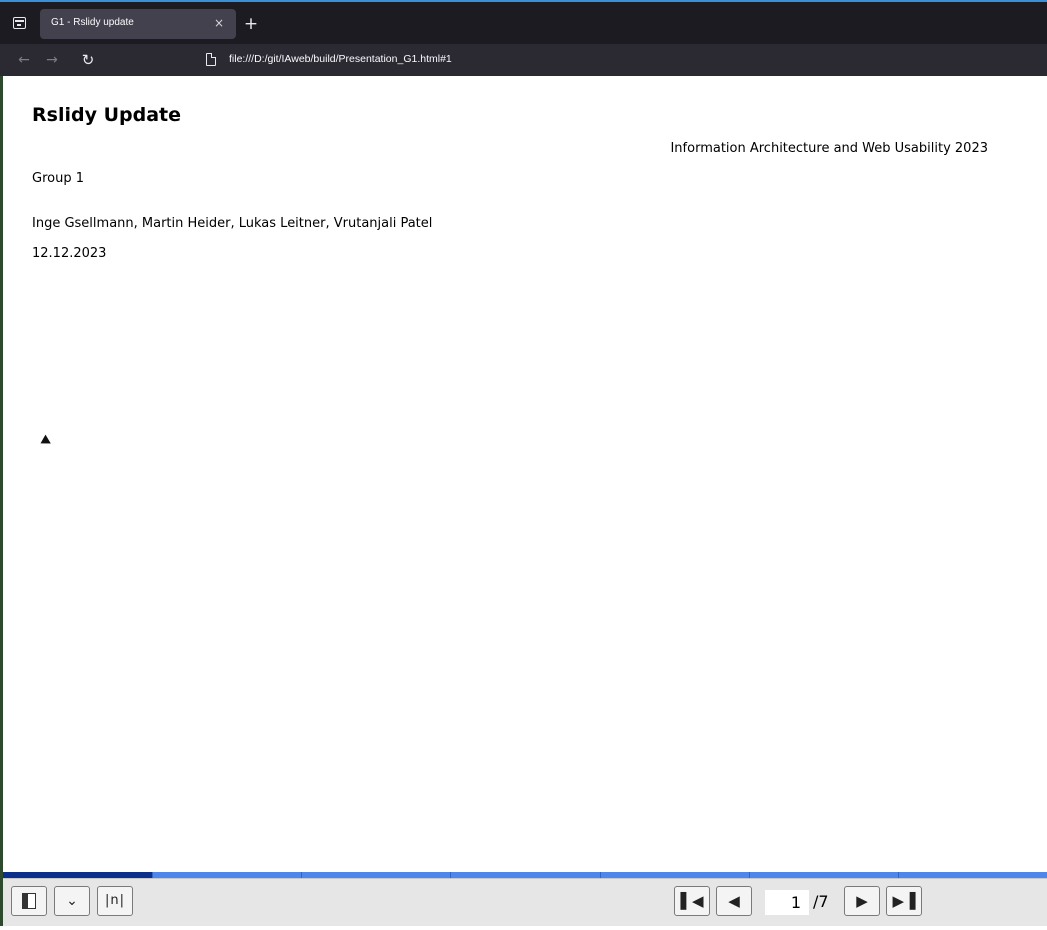  I want to click on first-slide-button: ▌◀, so click(692, 901).